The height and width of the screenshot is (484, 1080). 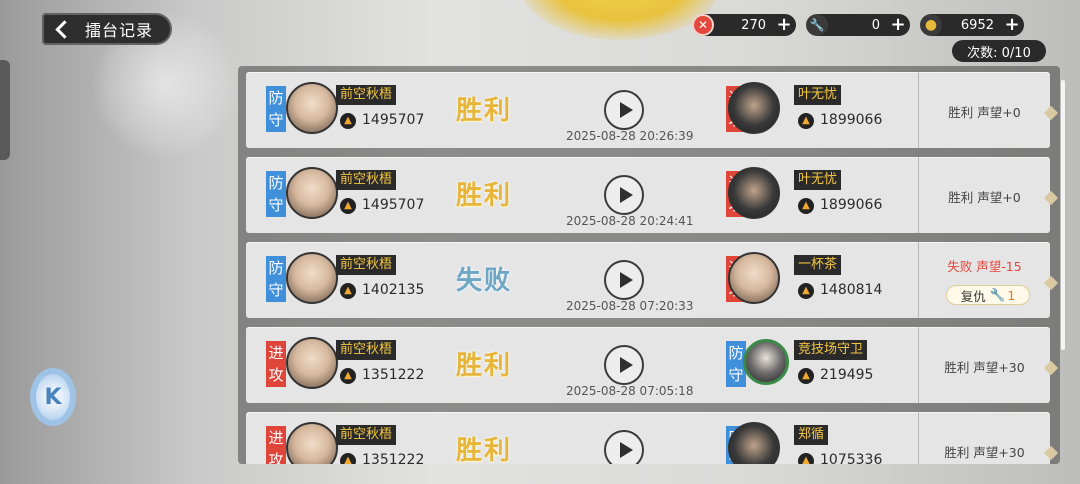 What do you see at coordinates (64, 29) in the screenshot?
I see `chevron-left-icon` at bounding box center [64, 29].